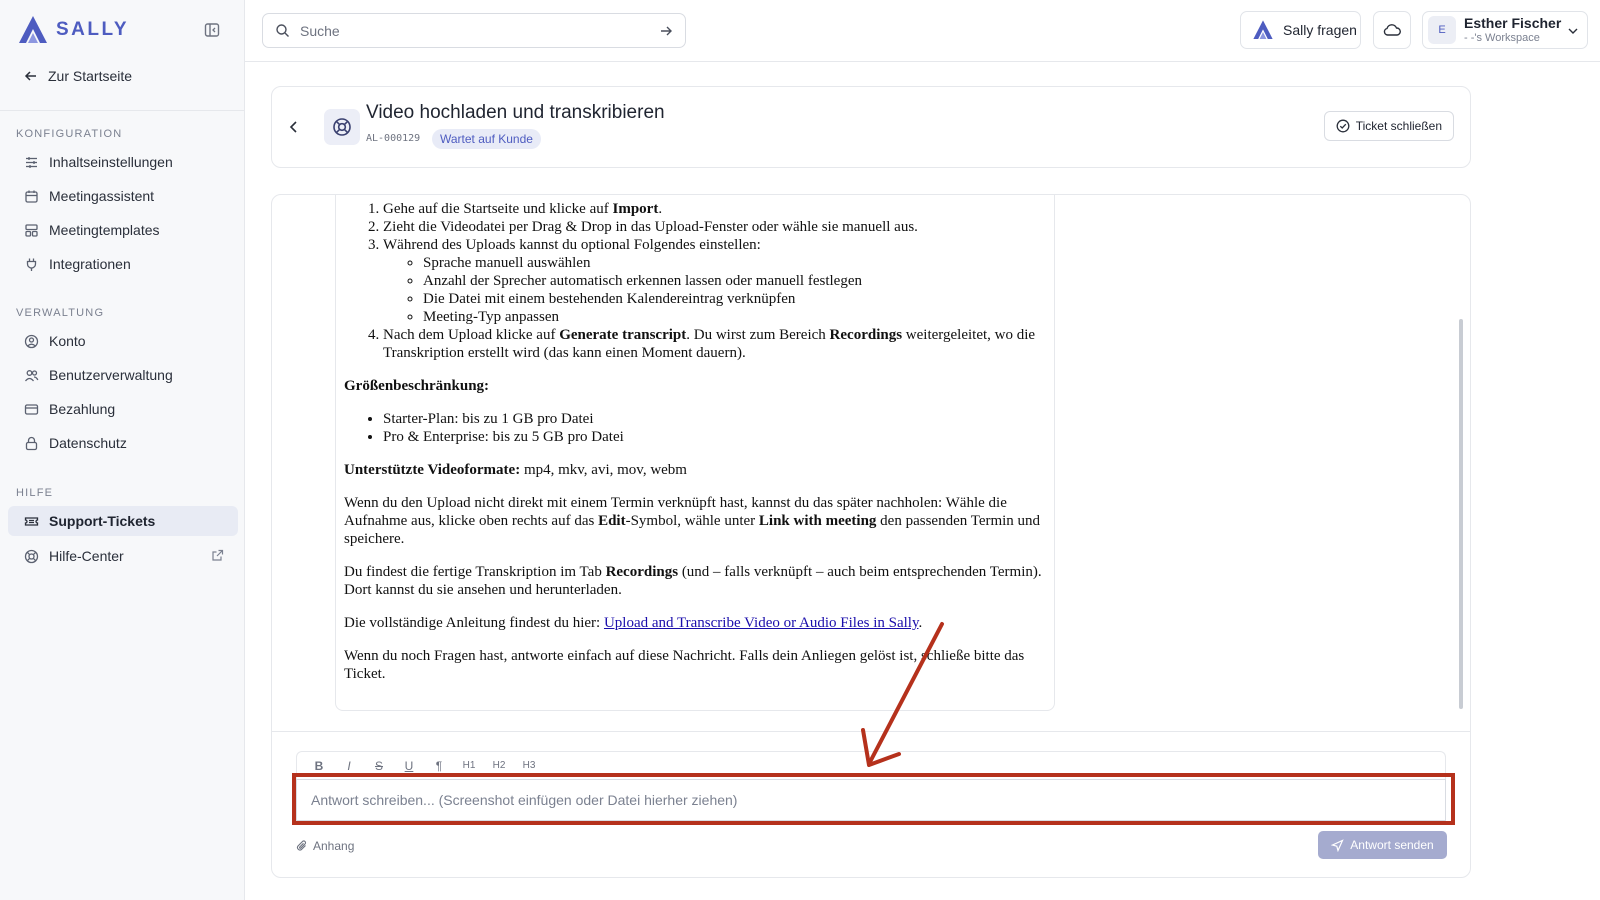 This screenshot has width=1600, height=900. I want to click on sidebar-item-hilfe-center: Hilfe-Center, so click(123, 556).